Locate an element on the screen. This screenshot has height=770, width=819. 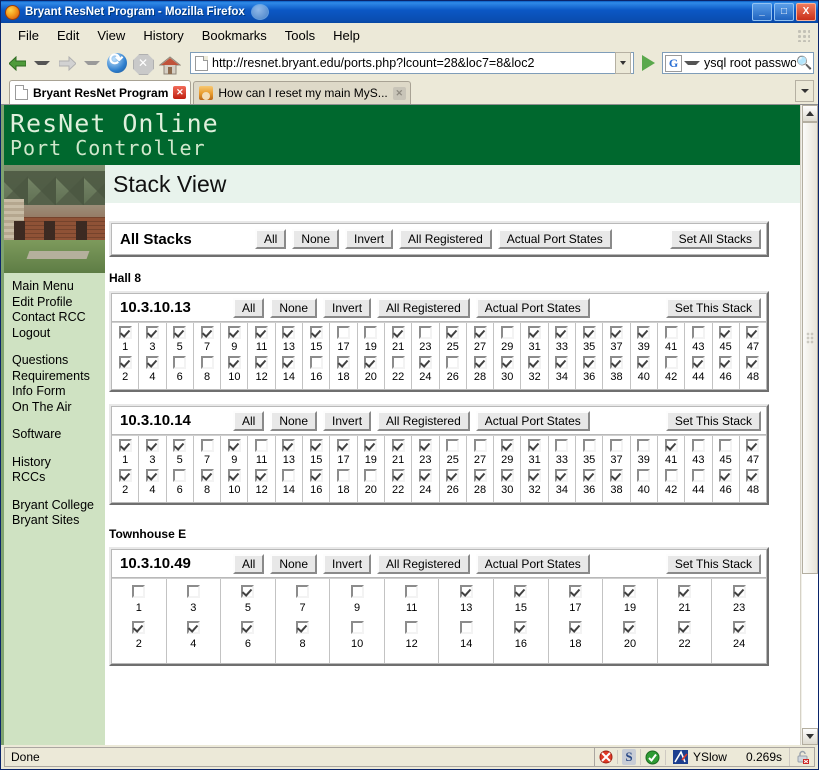
sidebar-item-contact-rcc: Contact RCC is located at coordinates (58, 318).